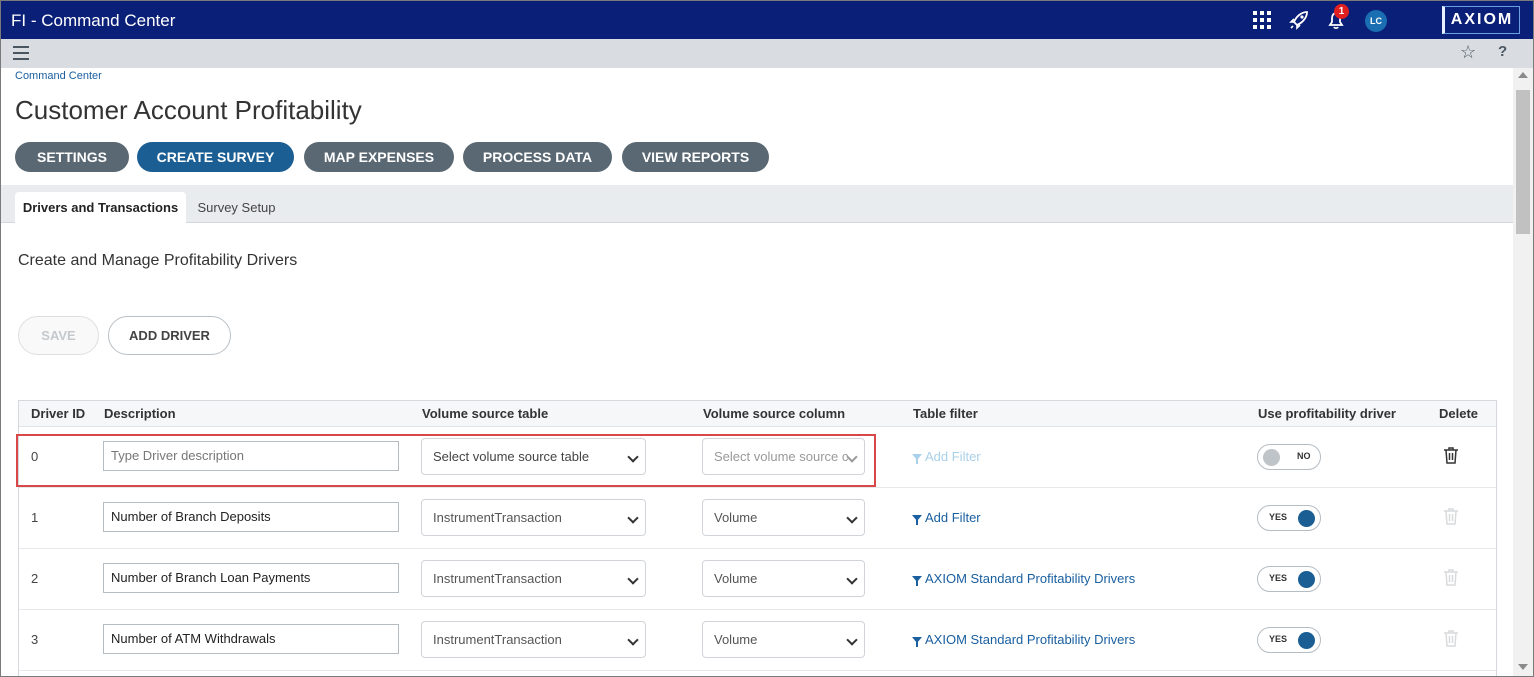 This screenshot has width=1534, height=677. Describe the element at coordinates (485, 413) in the screenshot. I see `header-volume-source-table: Volume source table` at that location.